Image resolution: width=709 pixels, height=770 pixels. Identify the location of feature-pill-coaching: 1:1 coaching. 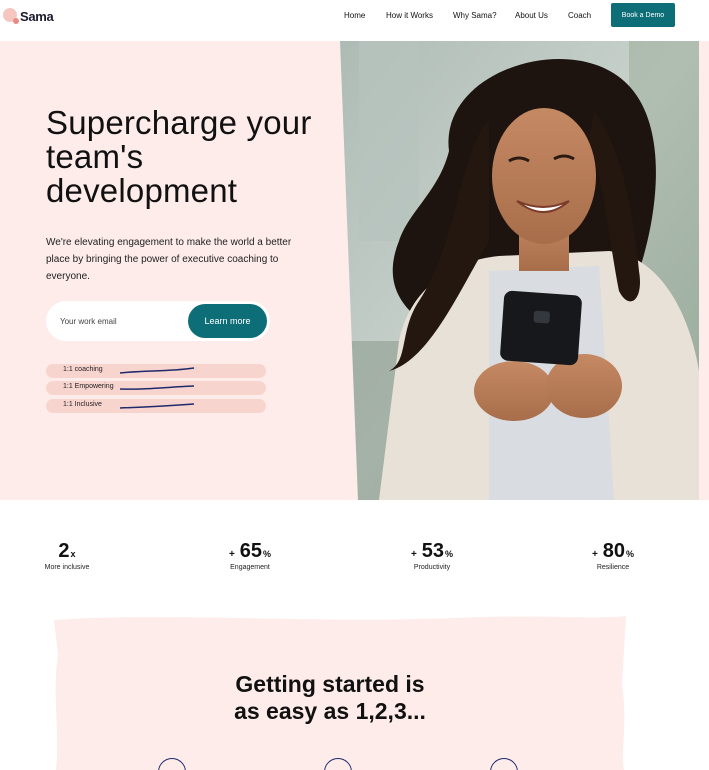
(156, 371).